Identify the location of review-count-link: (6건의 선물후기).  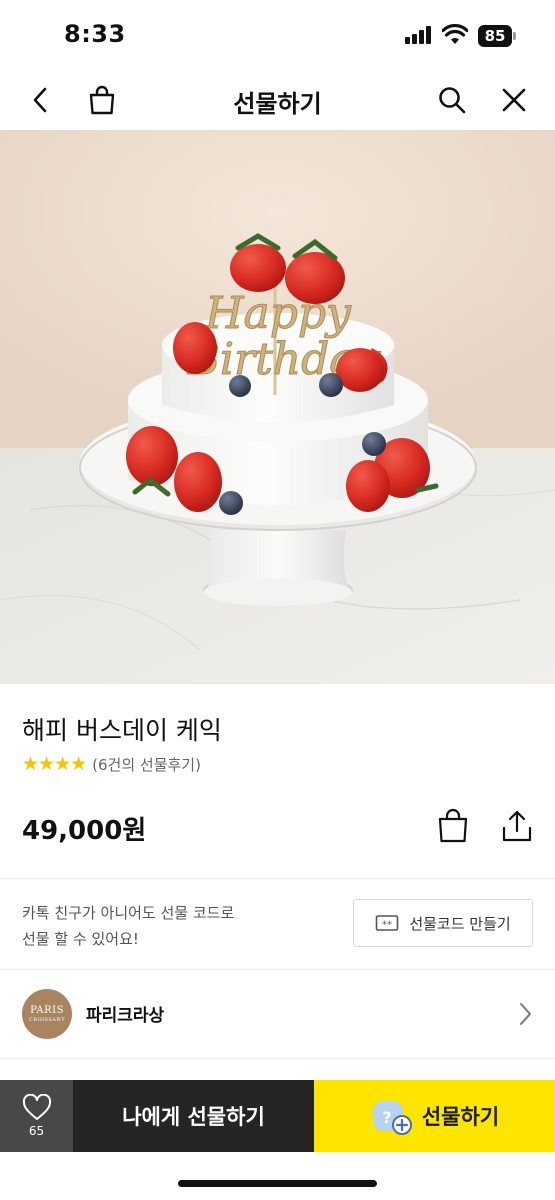
(146, 764).